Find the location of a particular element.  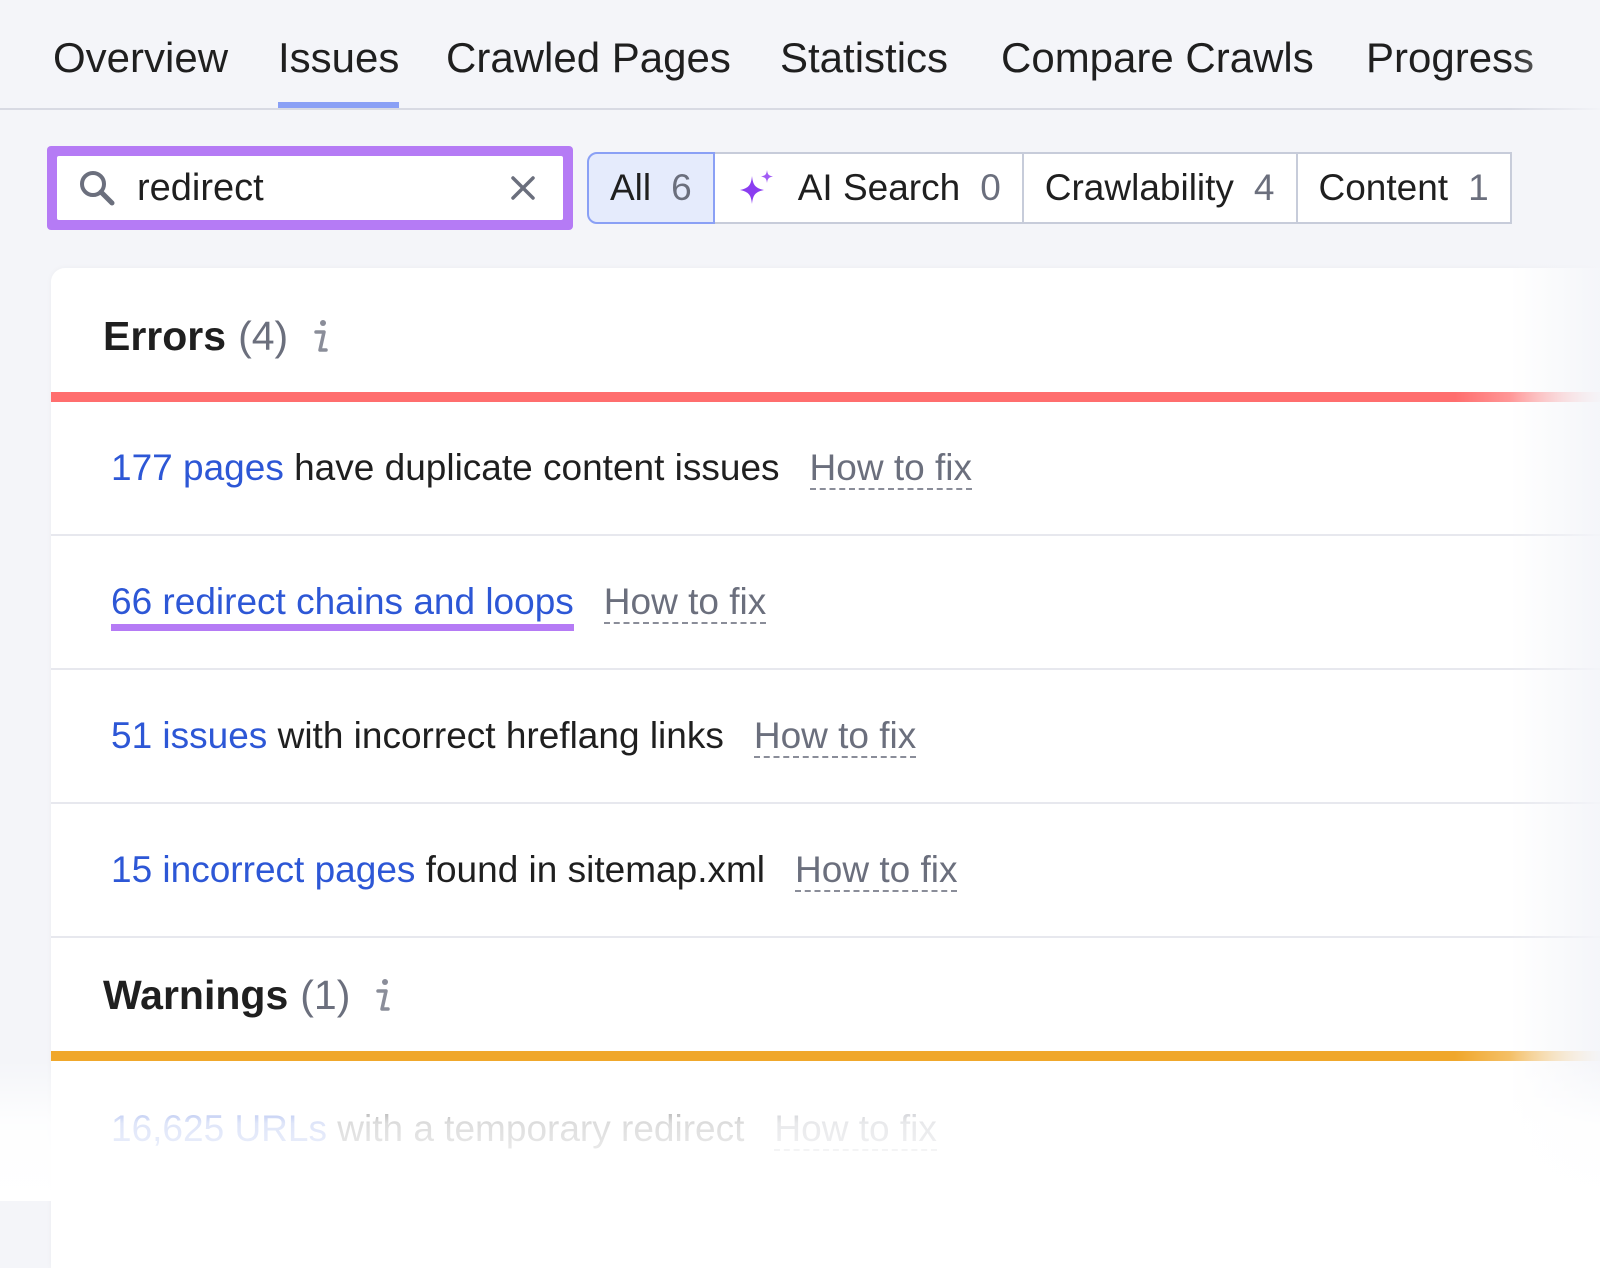

filter-crawlability: Crawlability 4 is located at coordinates (1160, 188).